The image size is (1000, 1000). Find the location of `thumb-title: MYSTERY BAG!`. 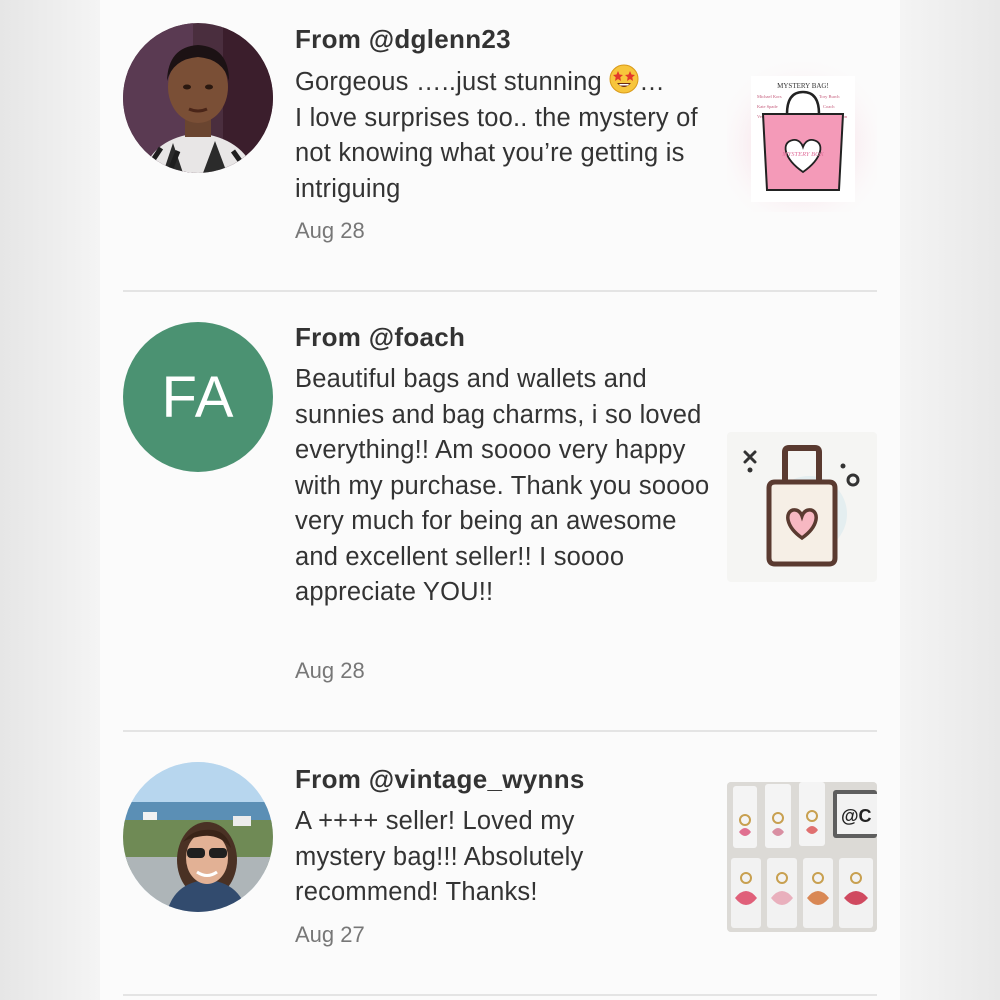

thumb-title: MYSTERY BAG! is located at coordinates (803, 86).